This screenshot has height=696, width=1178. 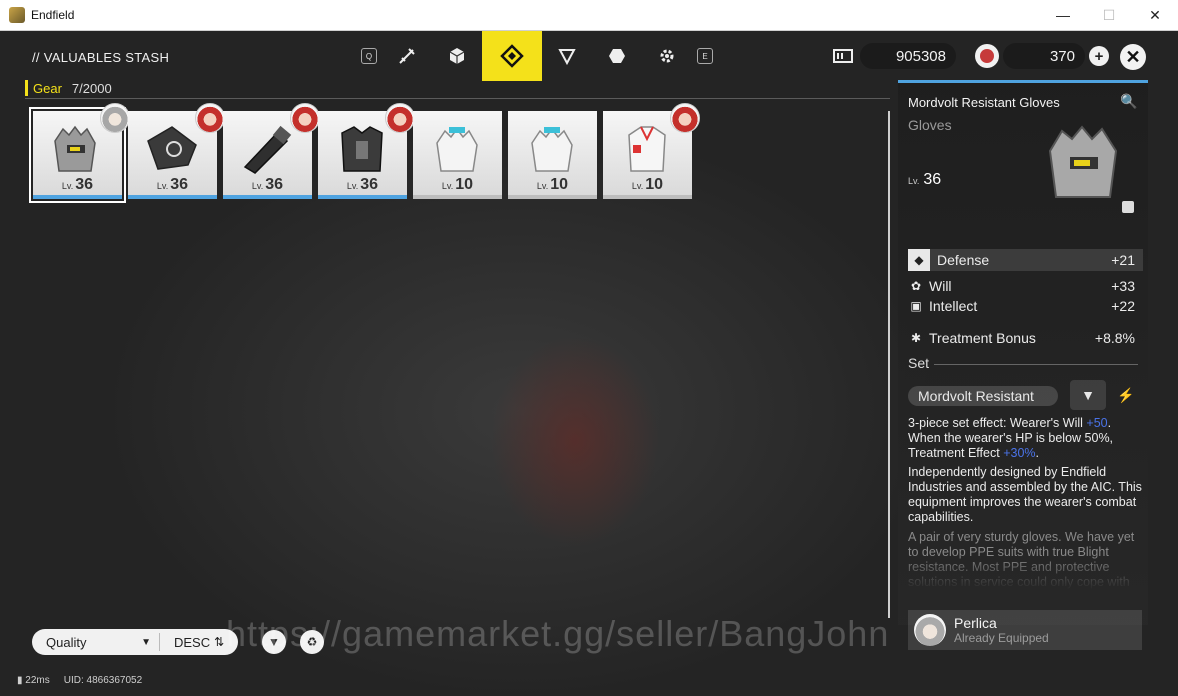 I want to click on card-currency-icon, so click(x=843, y=56).